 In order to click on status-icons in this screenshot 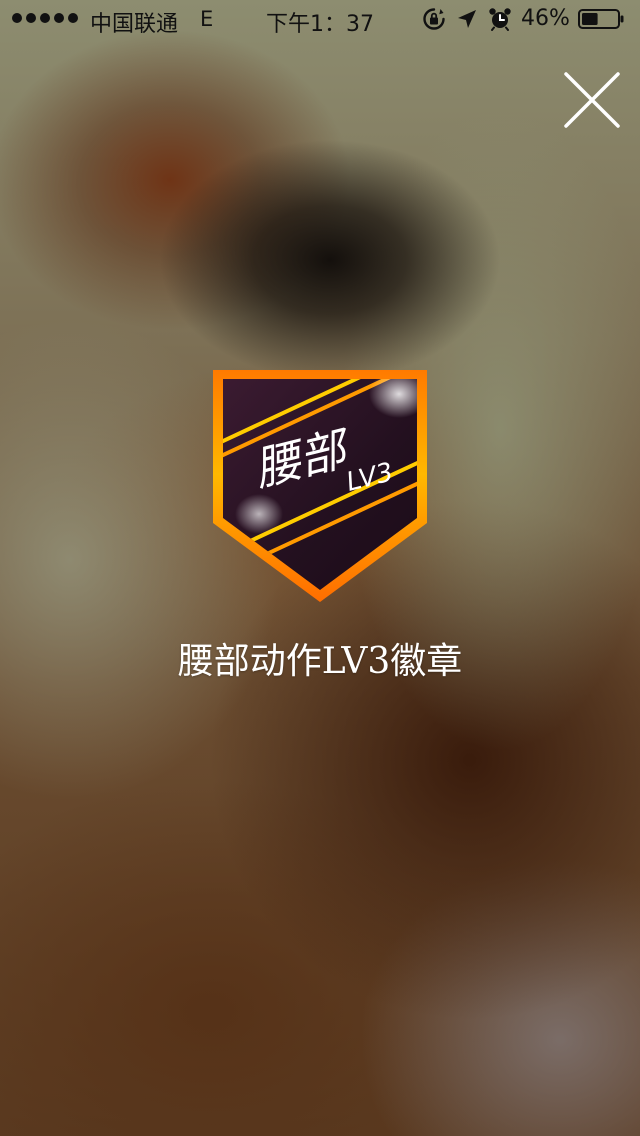, I will do `click(467, 19)`.